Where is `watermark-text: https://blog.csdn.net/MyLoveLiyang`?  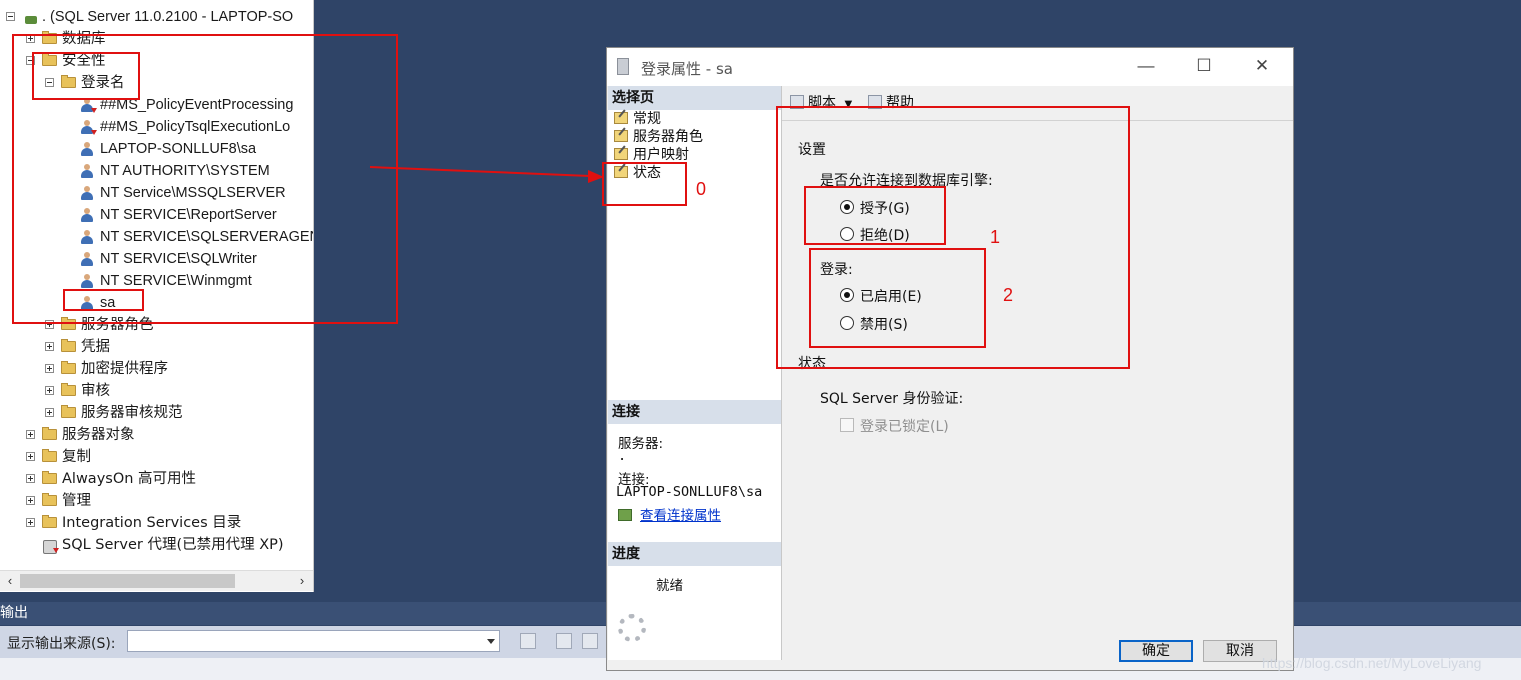 watermark-text: https://blog.csdn.net/MyLoveLiyang is located at coordinates (1372, 663).